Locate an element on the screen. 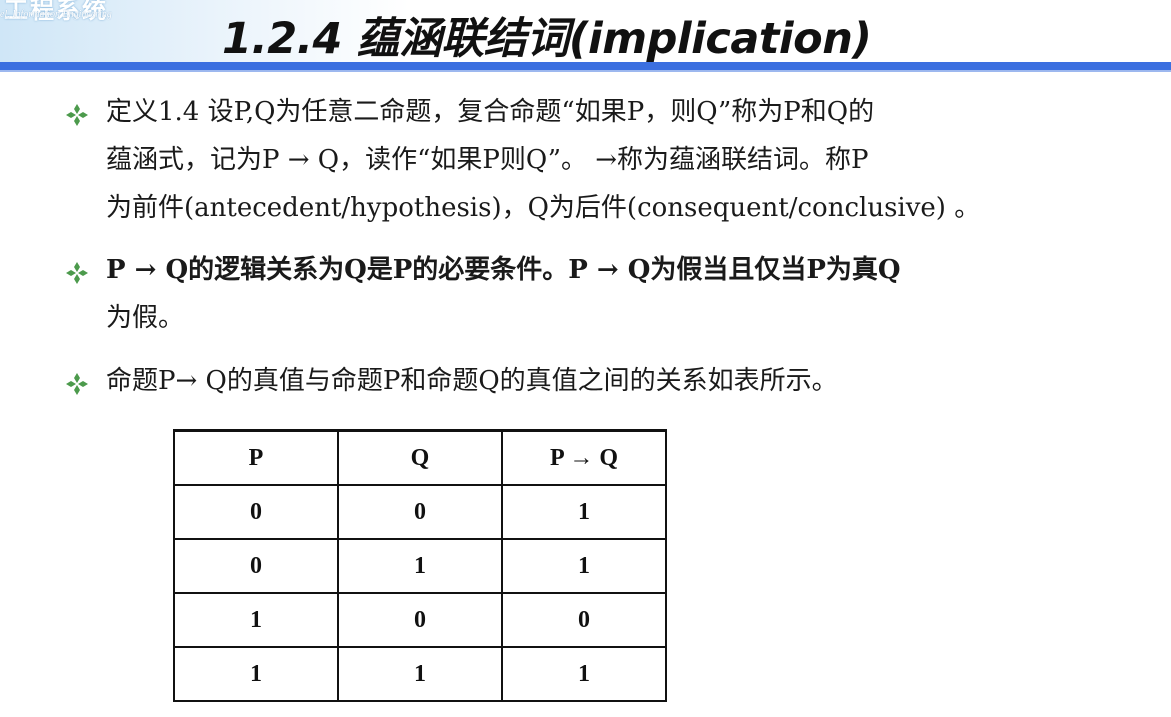 Image resolution: width=1171 pixels, height=717 pixels. table-row: 1 1 1 is located at coordinates (420, 674).